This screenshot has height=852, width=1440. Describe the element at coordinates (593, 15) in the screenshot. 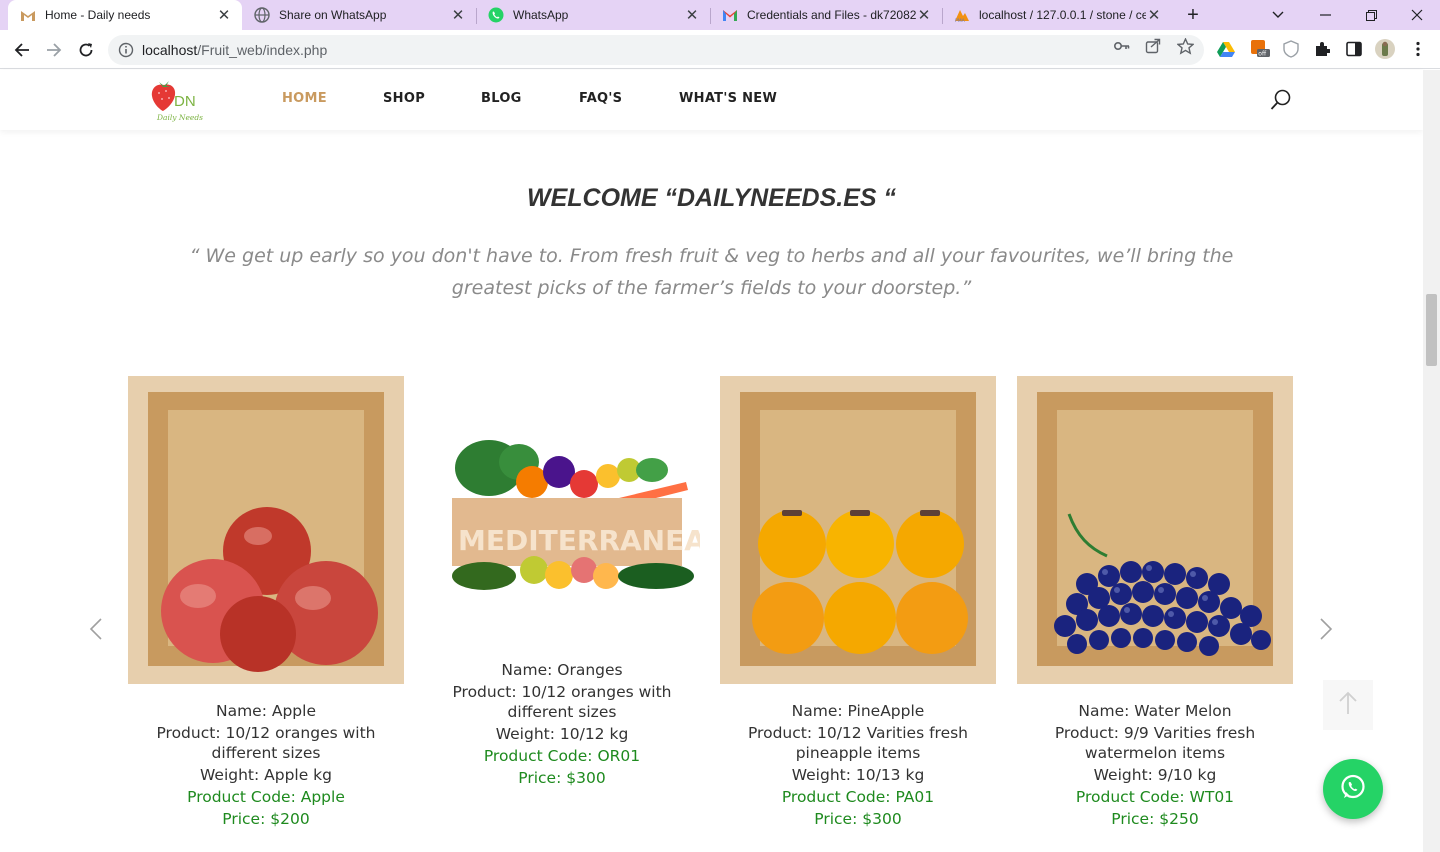

I see `tab-whatsapp: WhatsApp ✕` at that location.